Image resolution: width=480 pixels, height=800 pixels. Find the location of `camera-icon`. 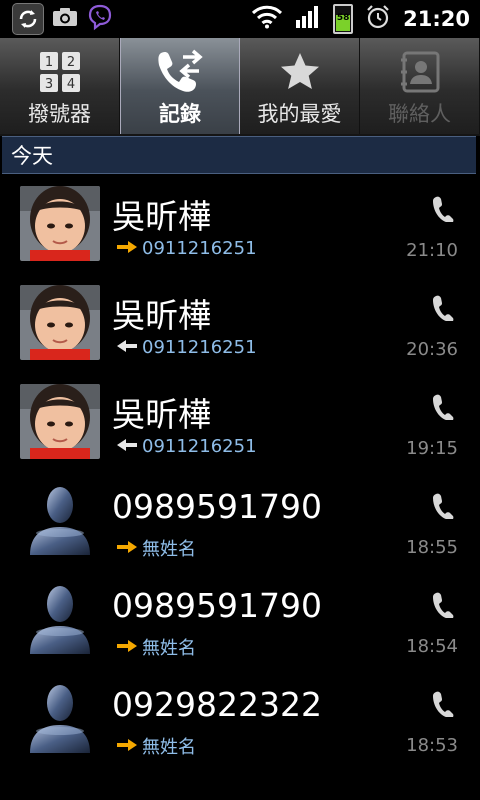

camera-icon is located at coordinates (65, 19).